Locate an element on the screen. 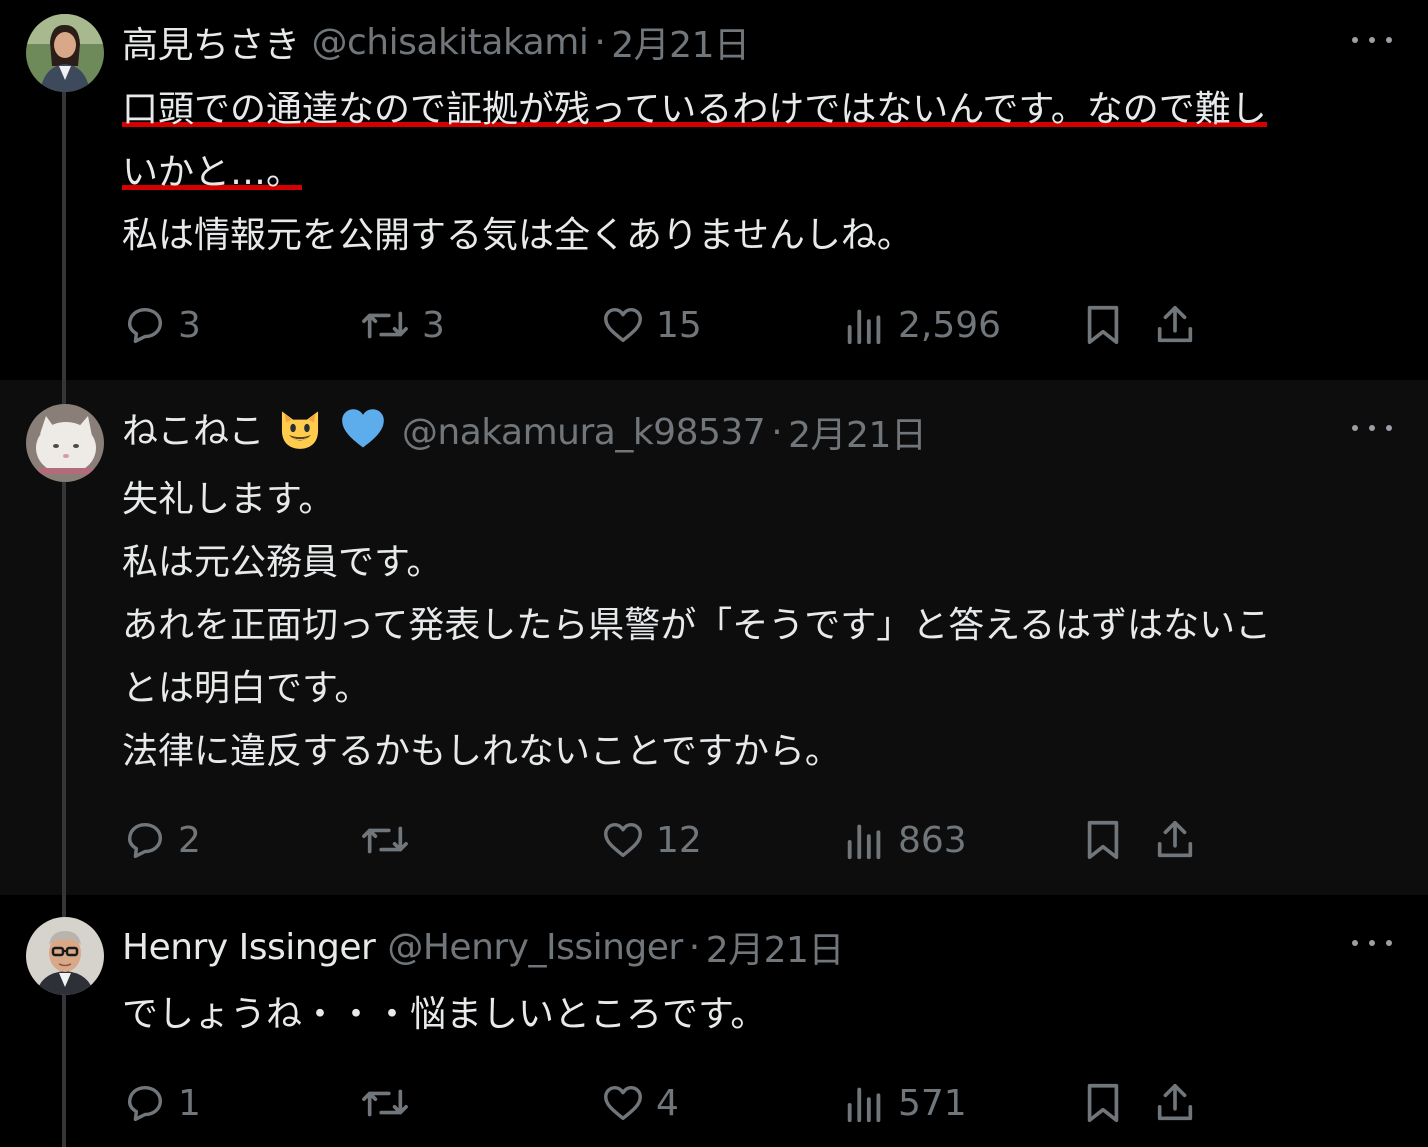 Image resolution: width=1428 pixels, height=1147 pixels. blue-heart-emoji is located at coordinates (363, 432).